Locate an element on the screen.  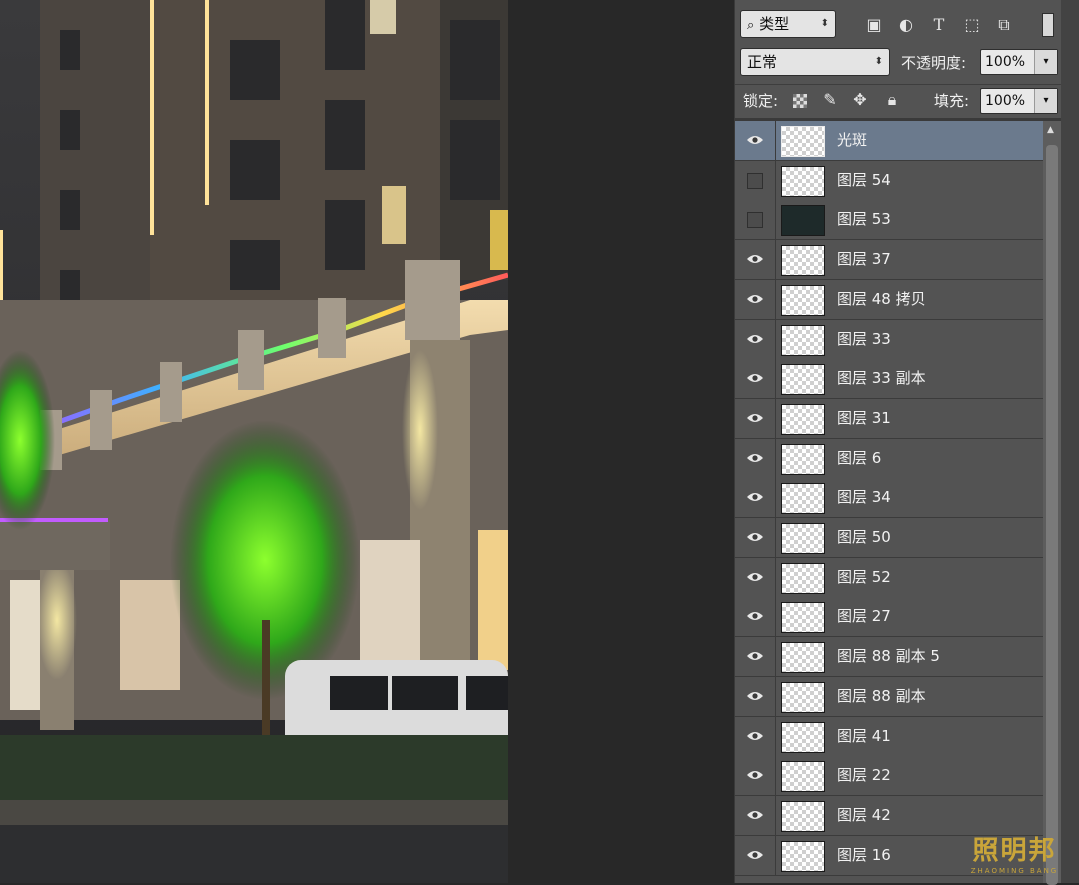
layer-row: 光斑 is located at coordinates (889, 141).